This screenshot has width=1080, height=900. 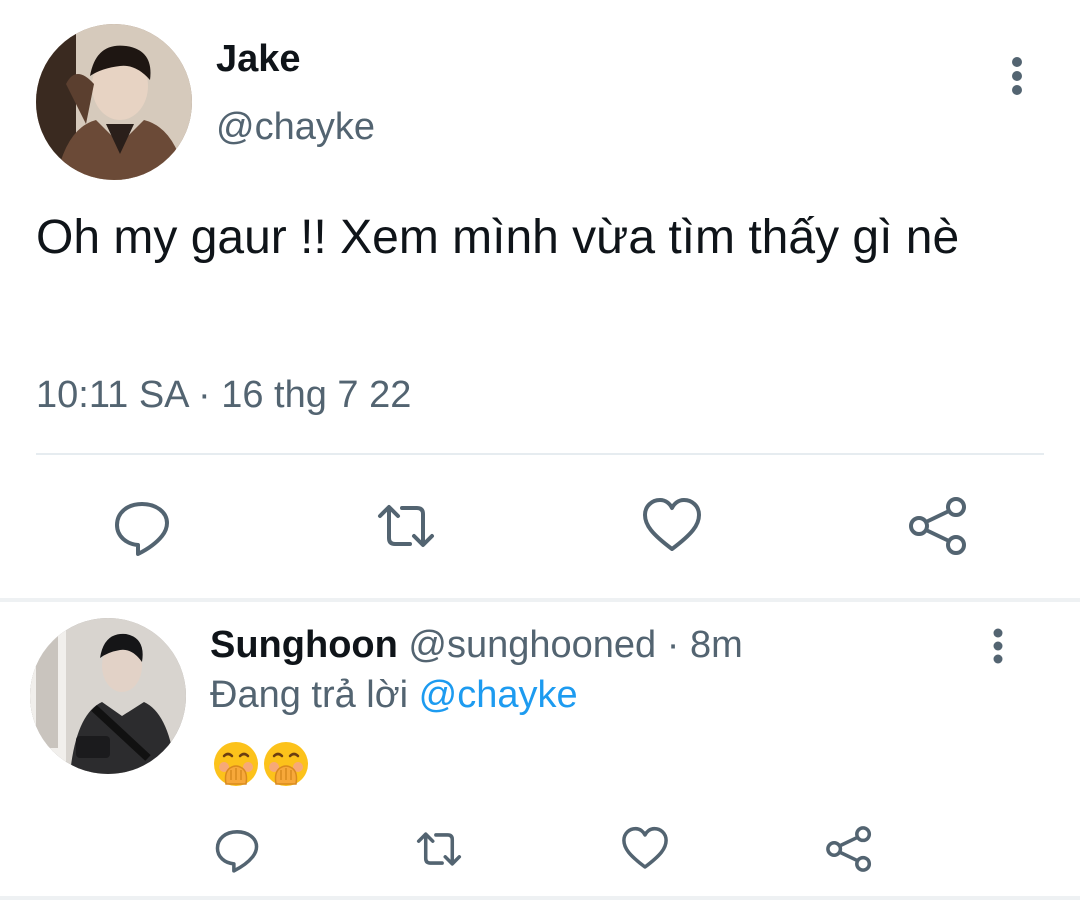 What do you see at coordinates (498, 695) in the screenshot?
I see `mention-link: @chayke` at bounding box center [498, 695].